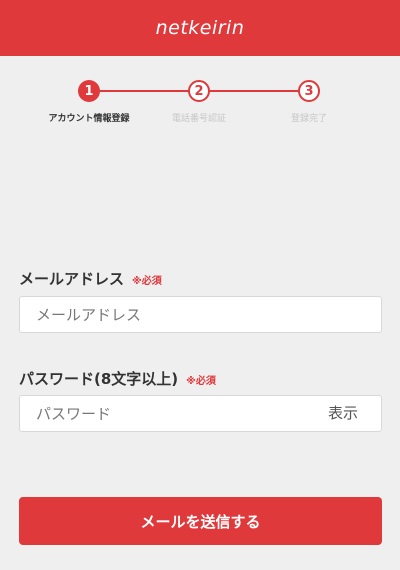 This screenshot has width=400, height=570. What do you see at coordinates (308, 119) in the screenshot?
I see `step-3-label: 登録完了` at bounding box center [308, 119].